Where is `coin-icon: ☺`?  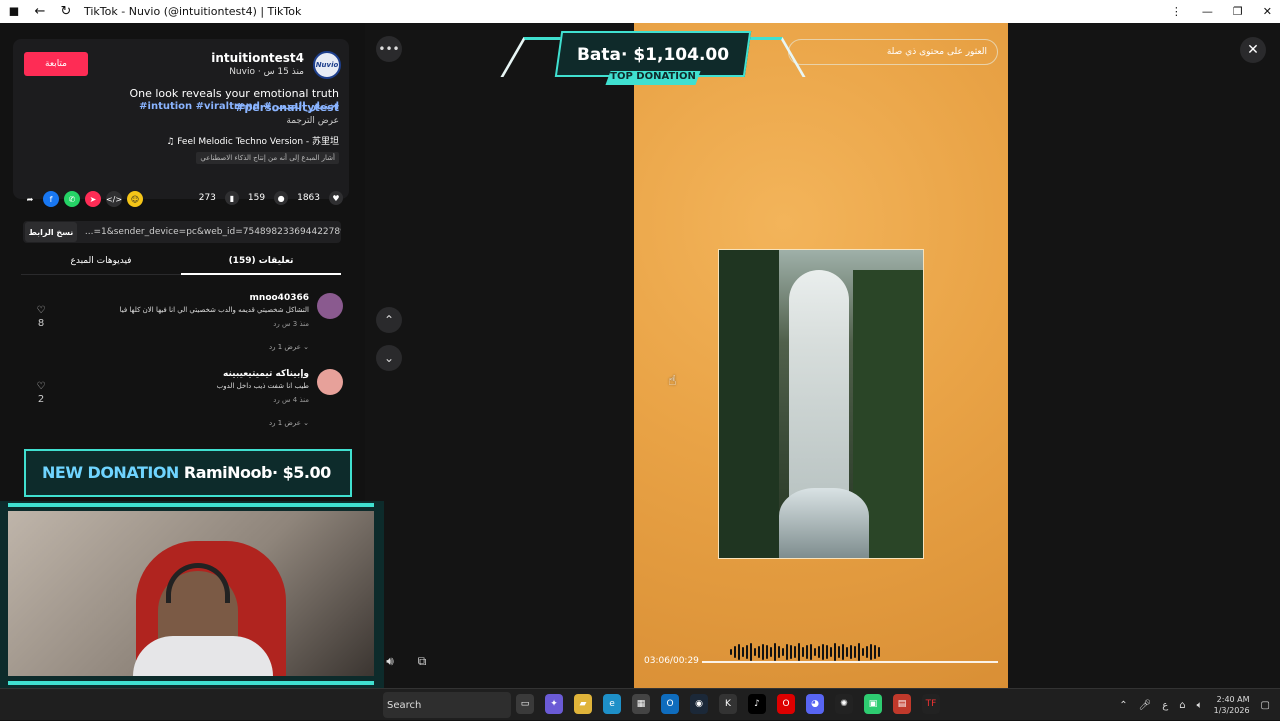
coin-icon: ☺ is located at coordinates (135, 199).